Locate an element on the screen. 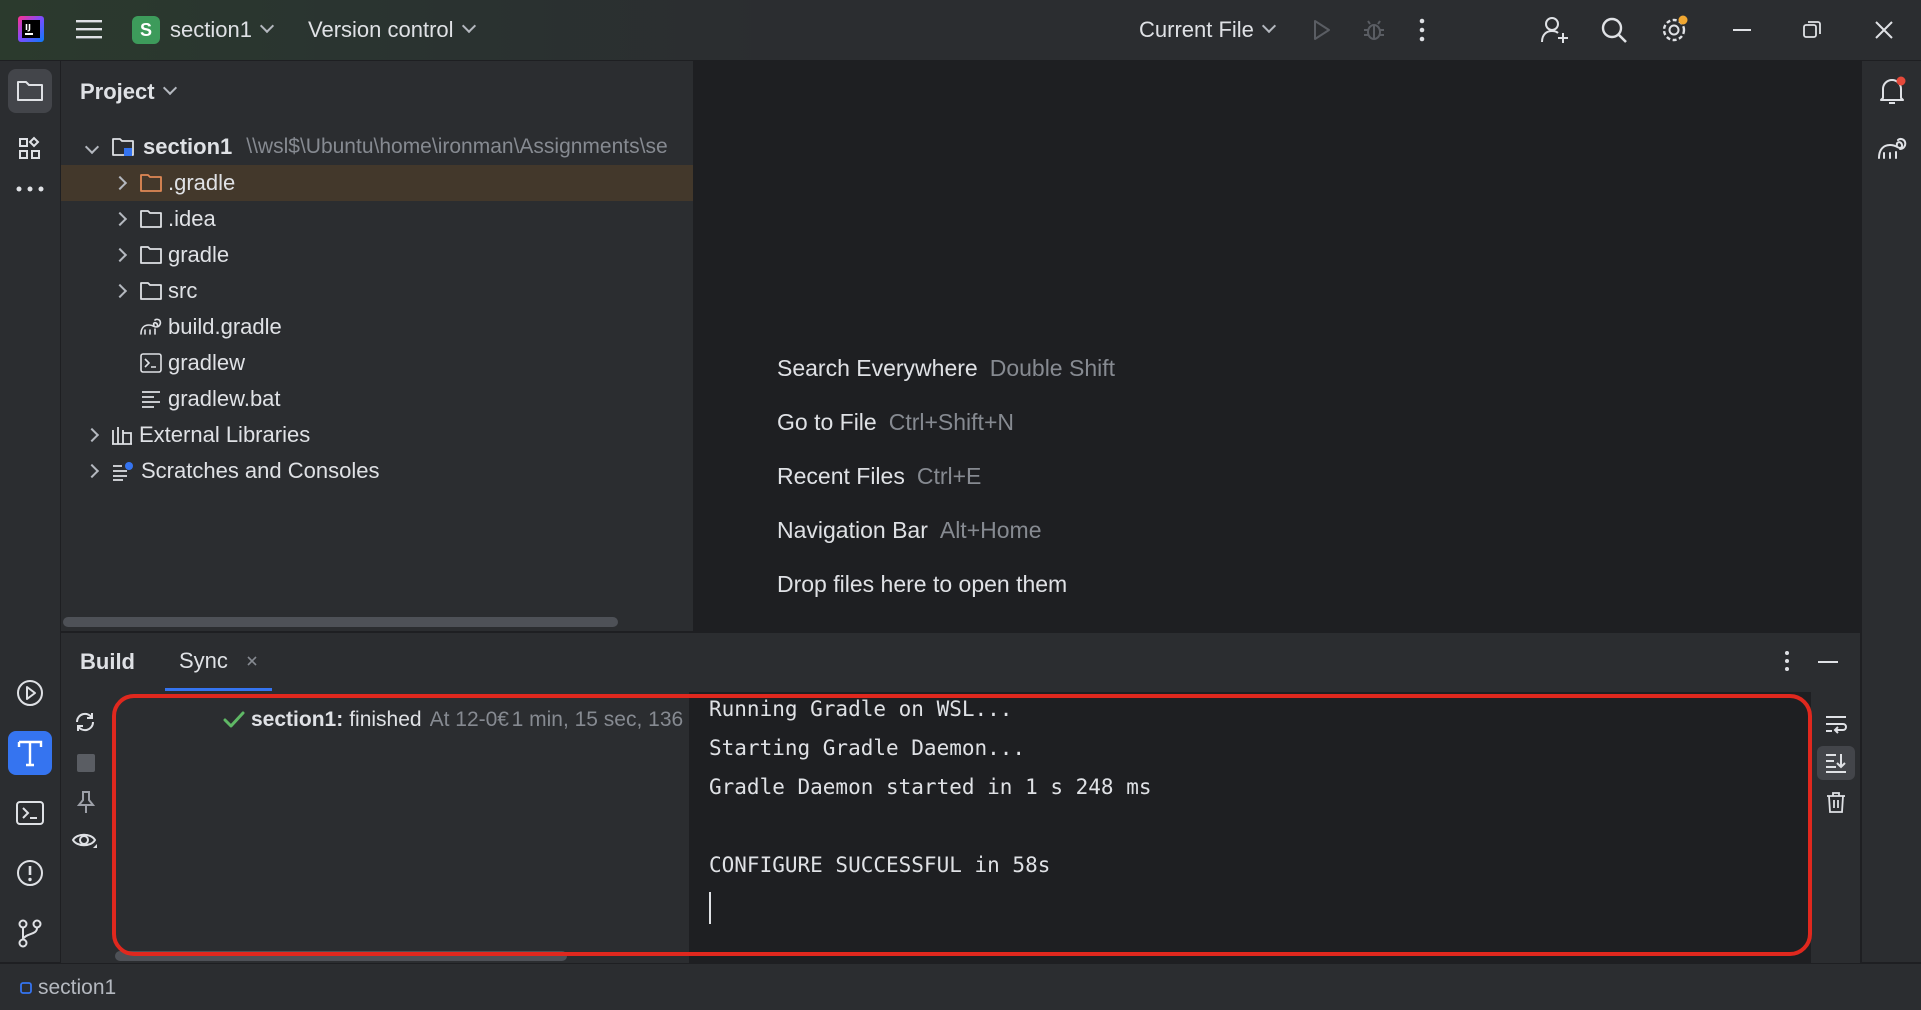 This screenshot has height=1010, width=1921. build-timestamp: At 12-0€ is located at coordinates (469, 719).